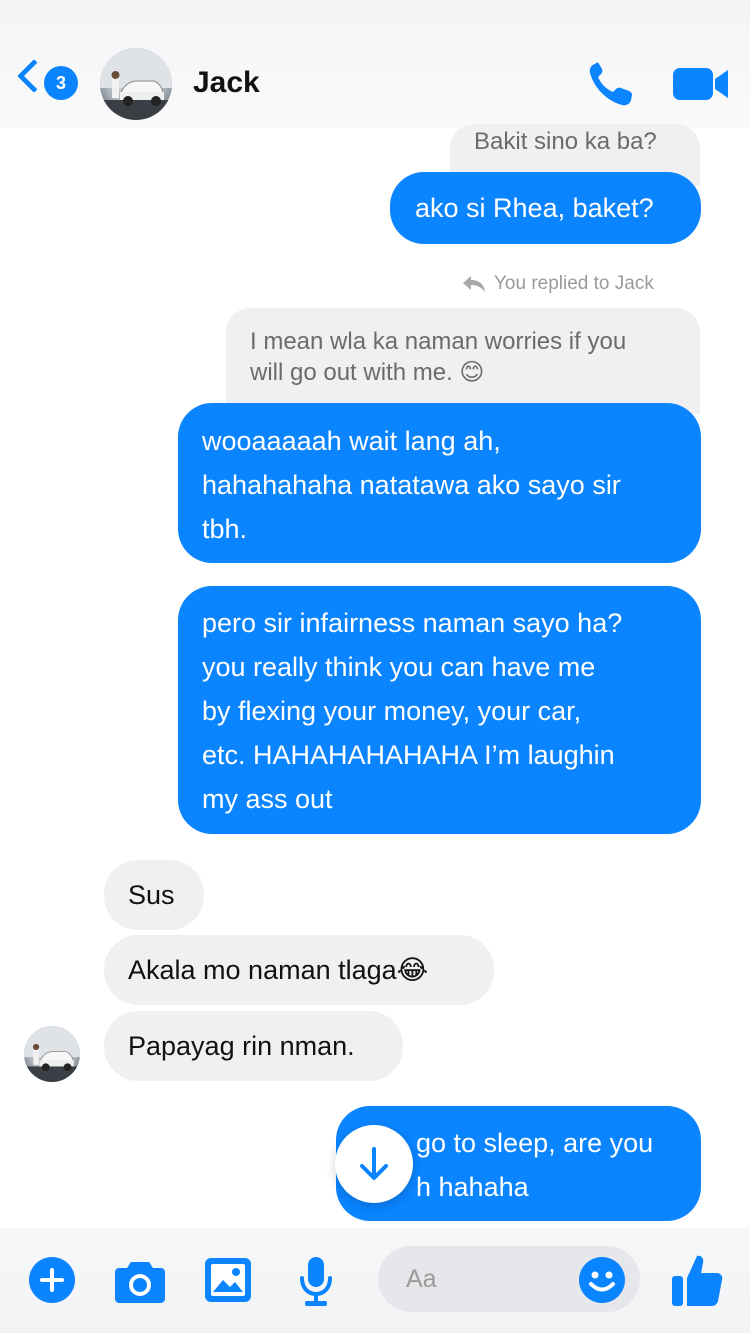  I want to click on arrow-down-icon, so click(374, 1163).